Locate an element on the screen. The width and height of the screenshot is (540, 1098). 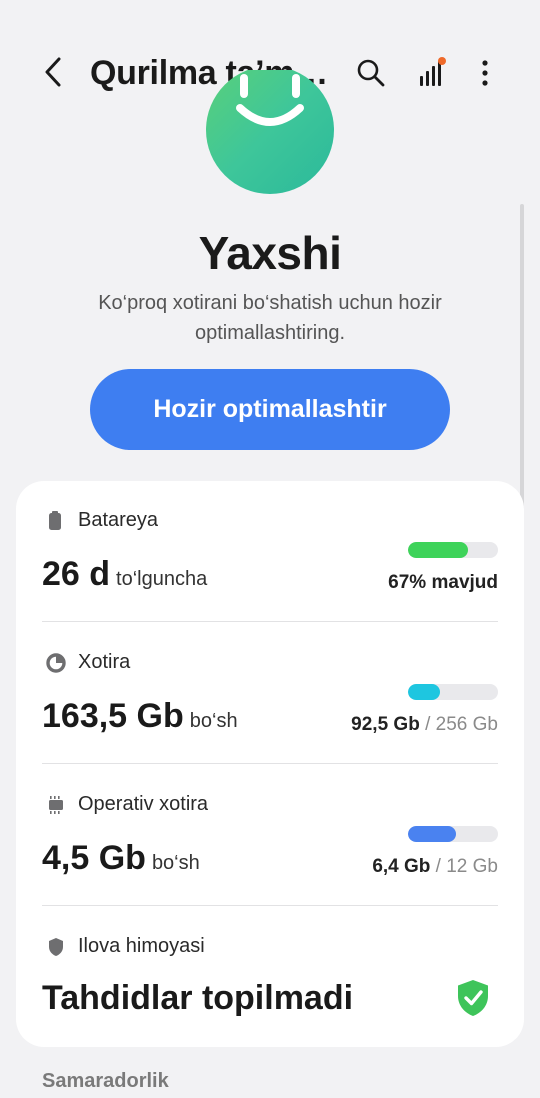
battery-bar is located at coordinates (453, 550).